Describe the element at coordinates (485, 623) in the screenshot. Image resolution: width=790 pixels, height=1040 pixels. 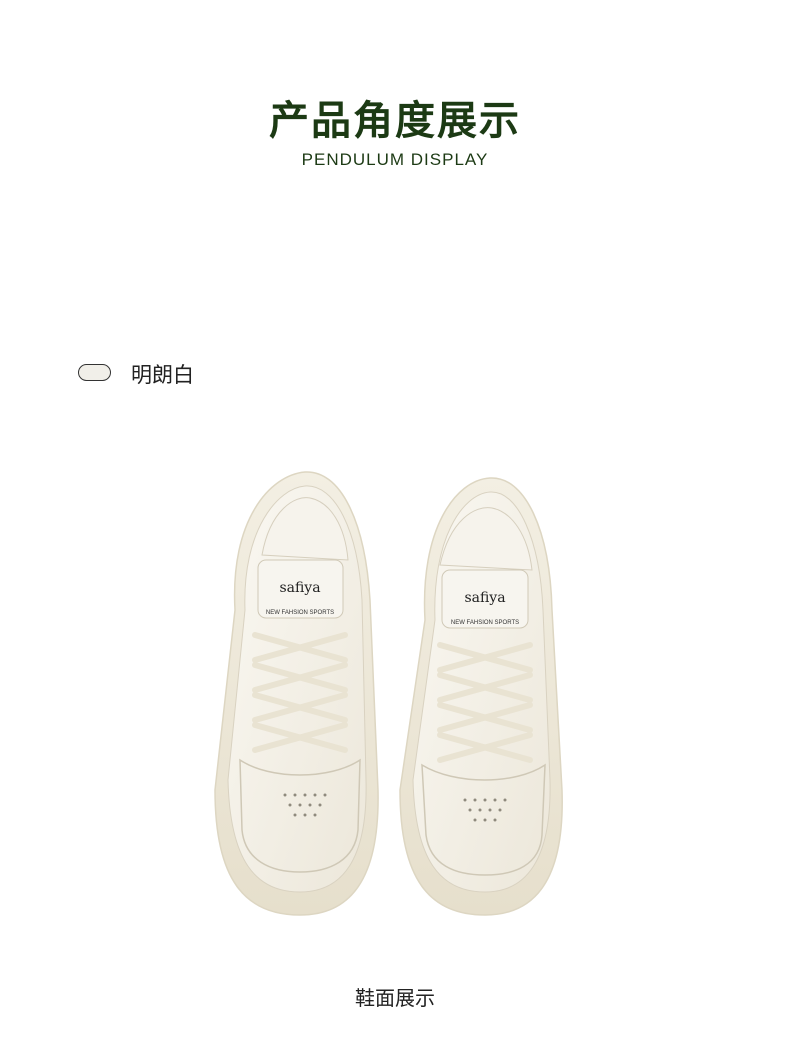
I see `right-tongue-tagline: NEW FAHSION SPORTS` at that location.